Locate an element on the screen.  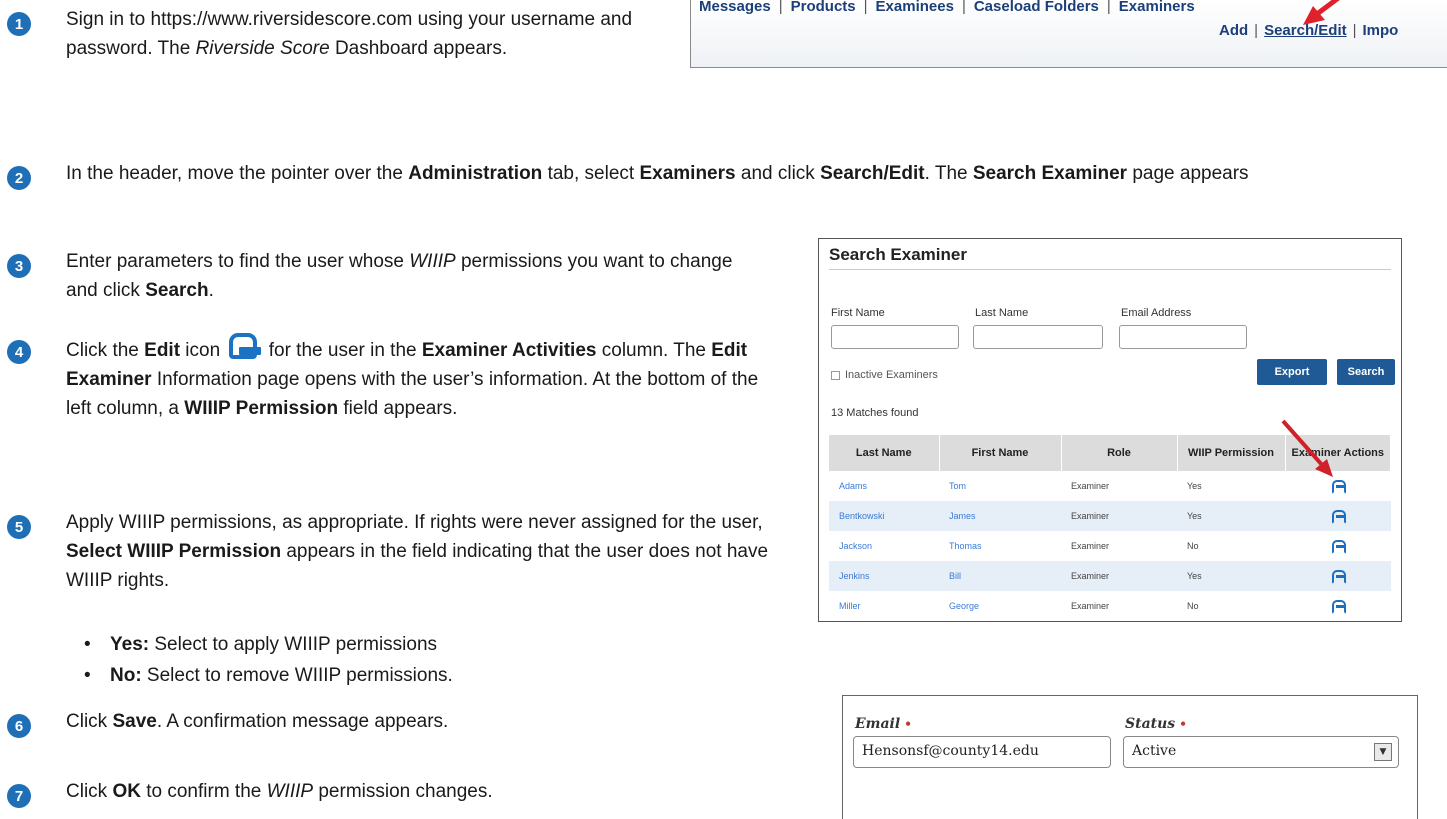
step-text-fragment: In the header, move the pointer over the is located at coordinates (237, 173).